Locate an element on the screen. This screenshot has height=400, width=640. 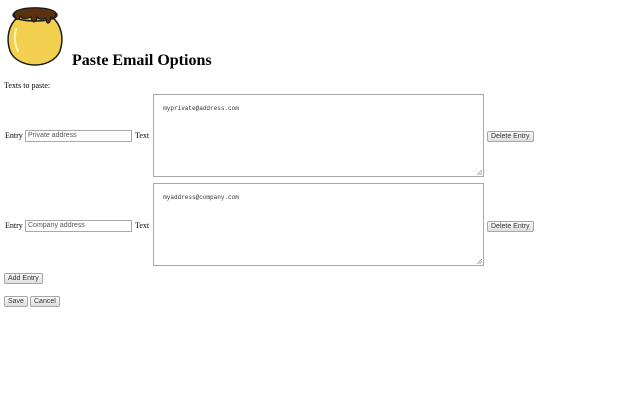
save-button: Save is located at coordinates (16, 301).